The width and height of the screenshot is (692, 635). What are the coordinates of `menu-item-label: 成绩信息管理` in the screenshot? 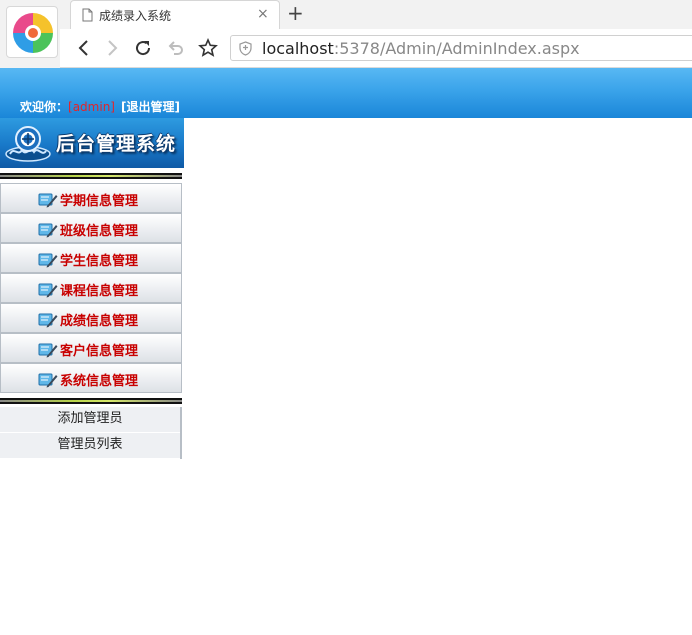 It's located at (99, 321).